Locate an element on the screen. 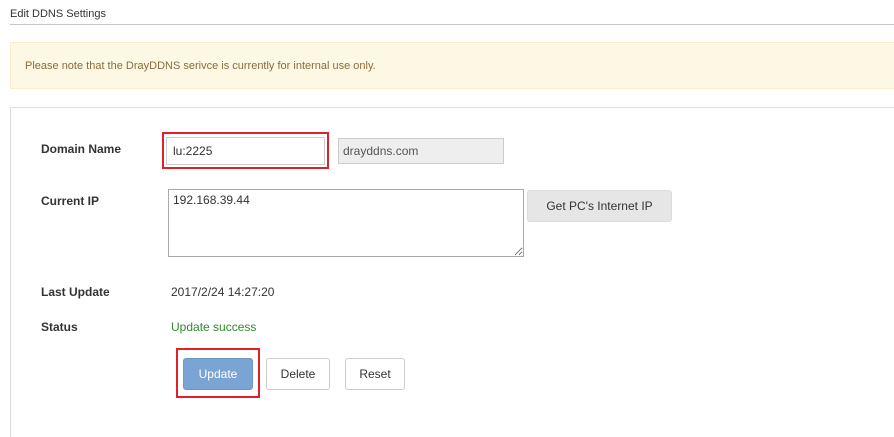 This screenshot has width=894, height=437. last-update-label: Last Update is located at coordinates (75, 292).